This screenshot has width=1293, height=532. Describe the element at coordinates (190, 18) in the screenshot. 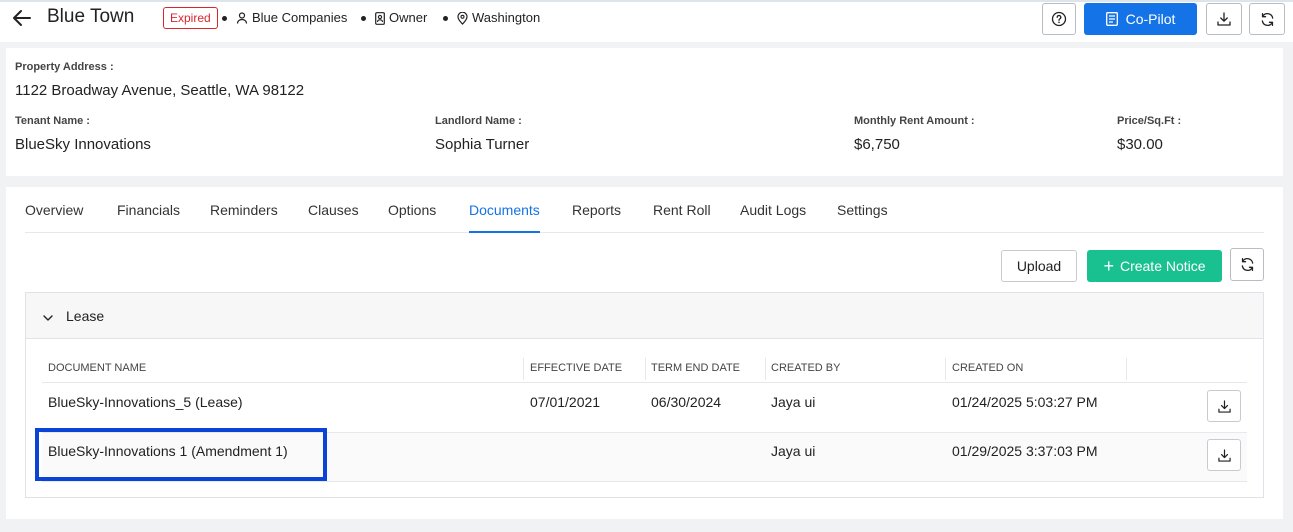

I see `status-badge: Expired` at that location.